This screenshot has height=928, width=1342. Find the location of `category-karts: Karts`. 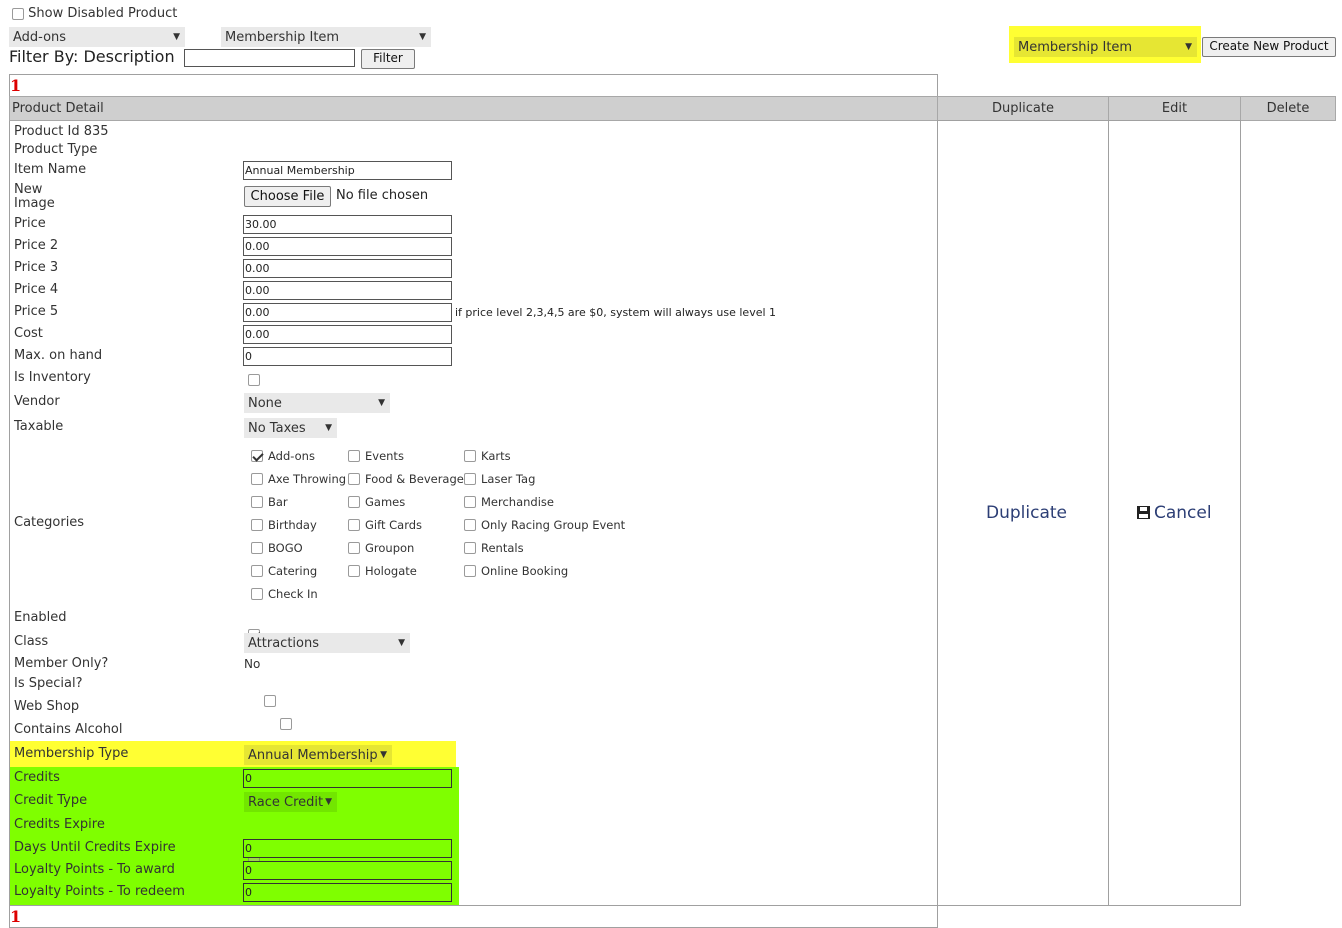

category-karts: Karts is located at coordinates (487, 456).